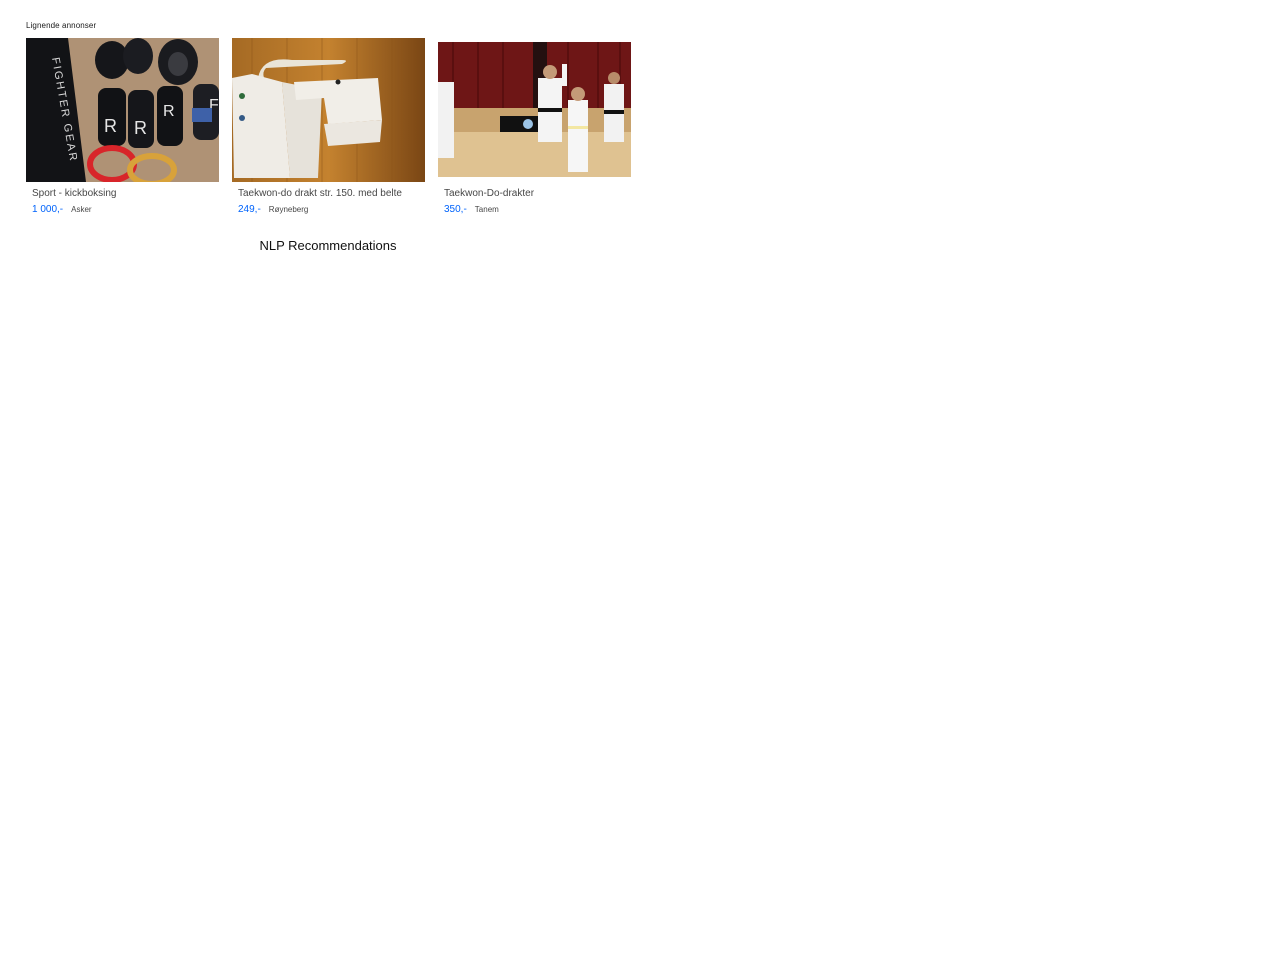 Image resolution: width=1280 pixels, height=960 pixels. I want to click on listing-title: Taekwon-Do-drakter, so click(489, 193).